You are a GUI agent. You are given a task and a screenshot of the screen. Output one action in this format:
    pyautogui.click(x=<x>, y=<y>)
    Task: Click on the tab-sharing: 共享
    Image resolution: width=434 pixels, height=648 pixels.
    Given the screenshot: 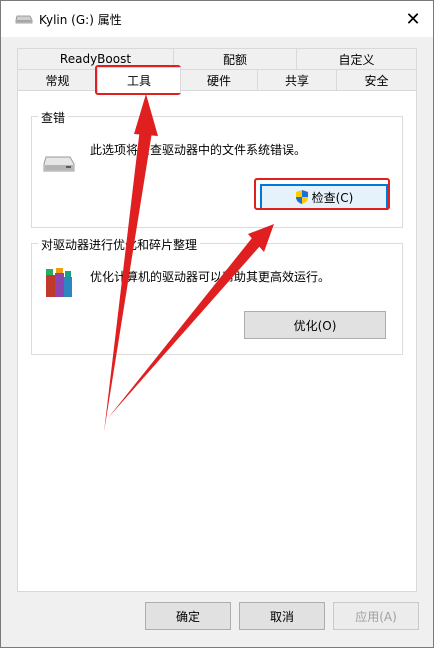 What is the action you would take?
    pyautogui.click(x=297, y=80)
    